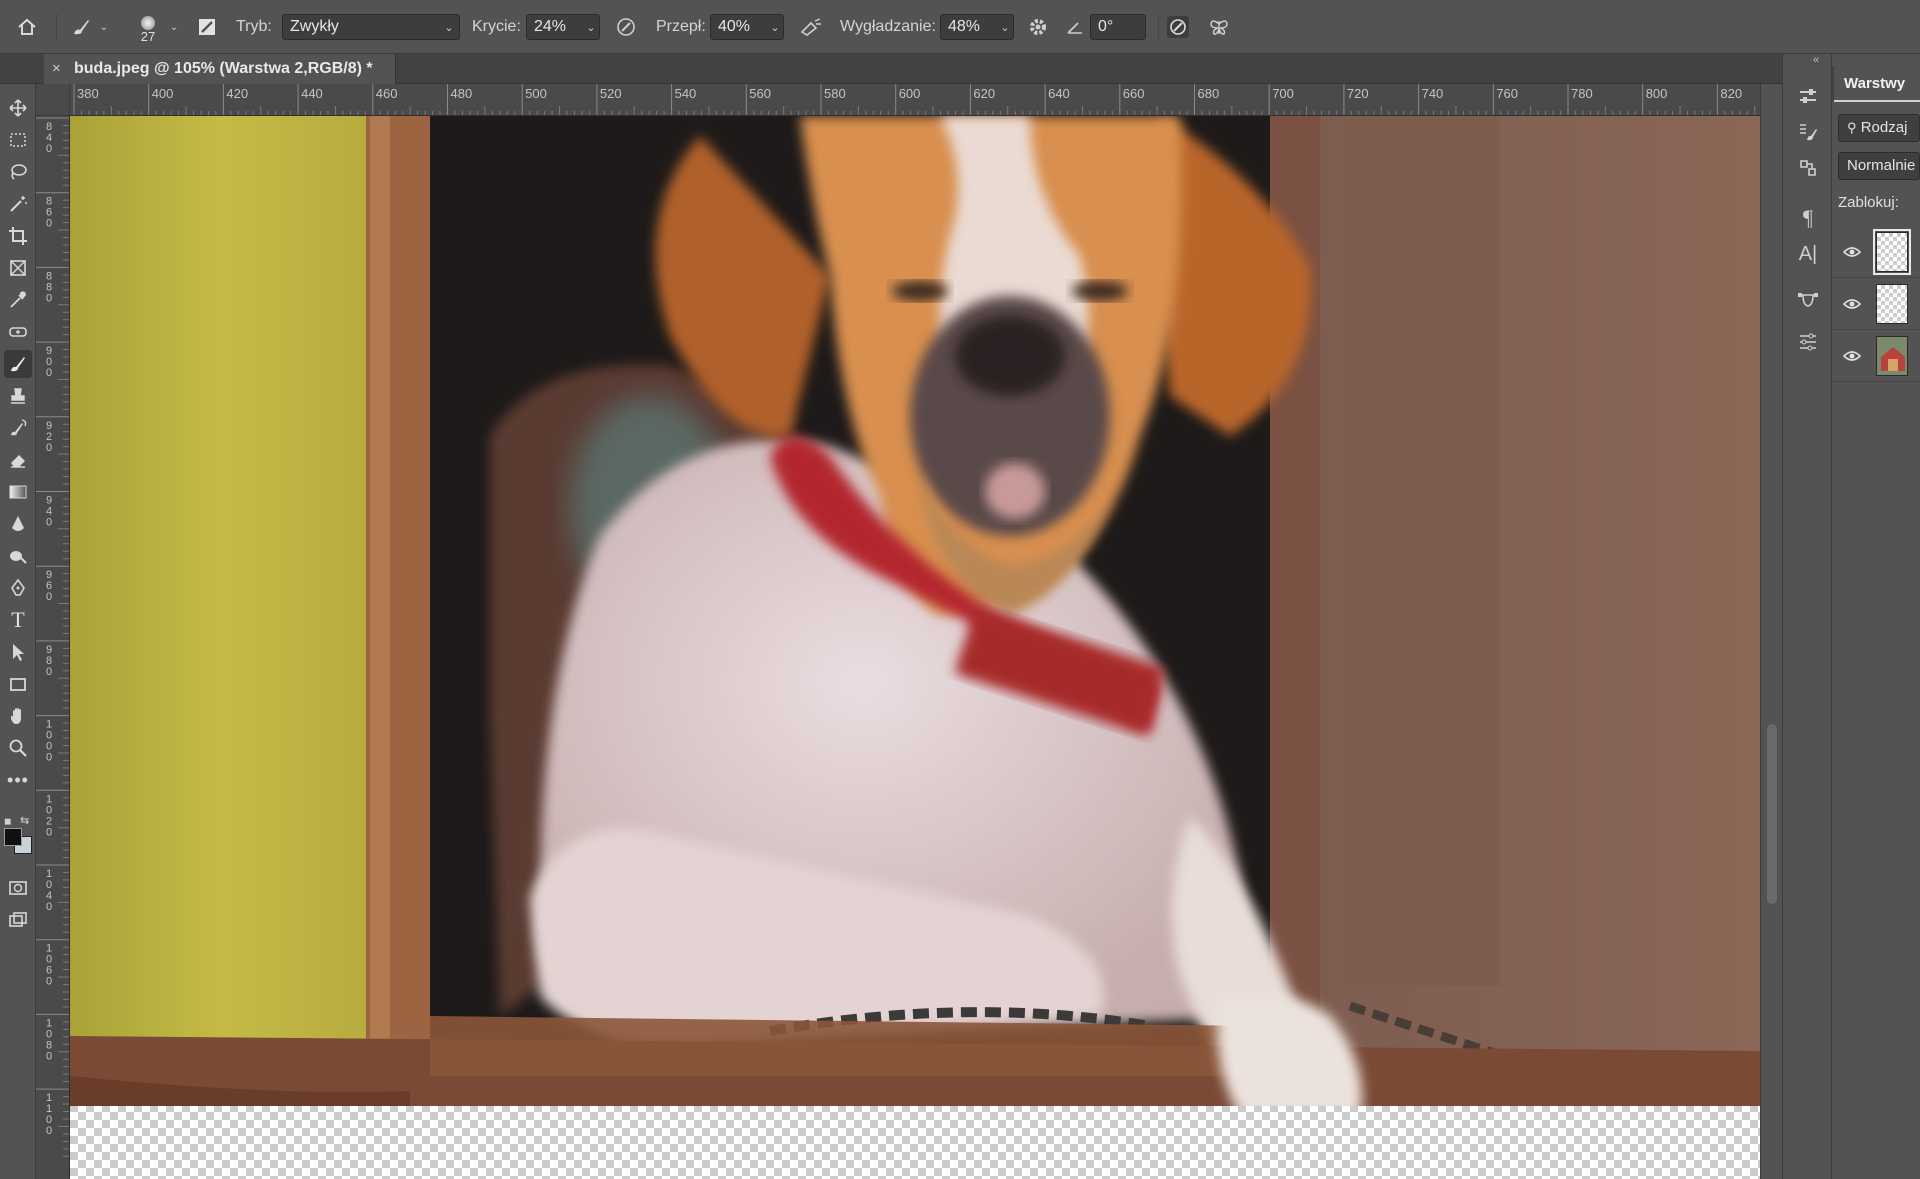 Image resolution: width=1920 pixels, height=1179 pixels. Describe the element at coordinates (18, 492) in the screenshot. I see `gradient-tool-icon` at that location.